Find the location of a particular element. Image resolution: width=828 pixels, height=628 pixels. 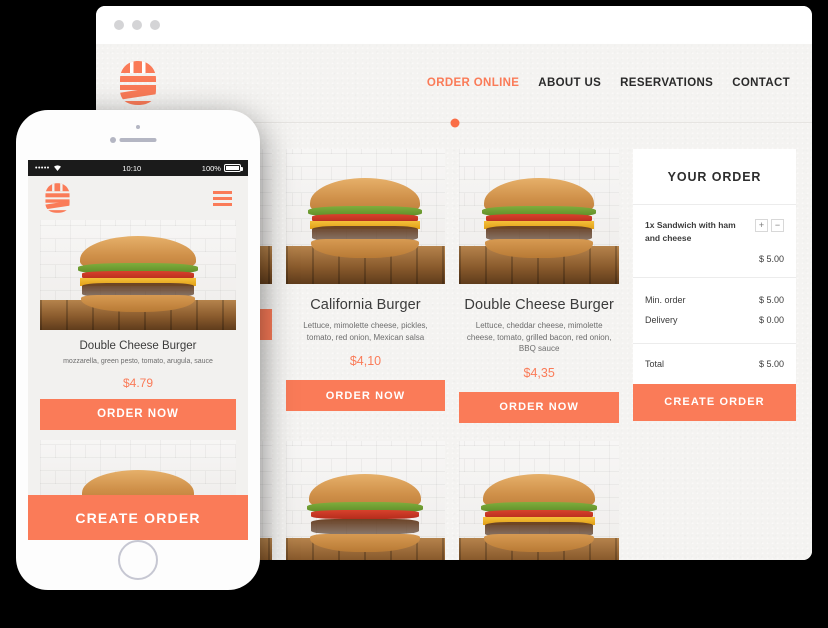

total-value: $ 5.00 is located at coordinates (771, 363).